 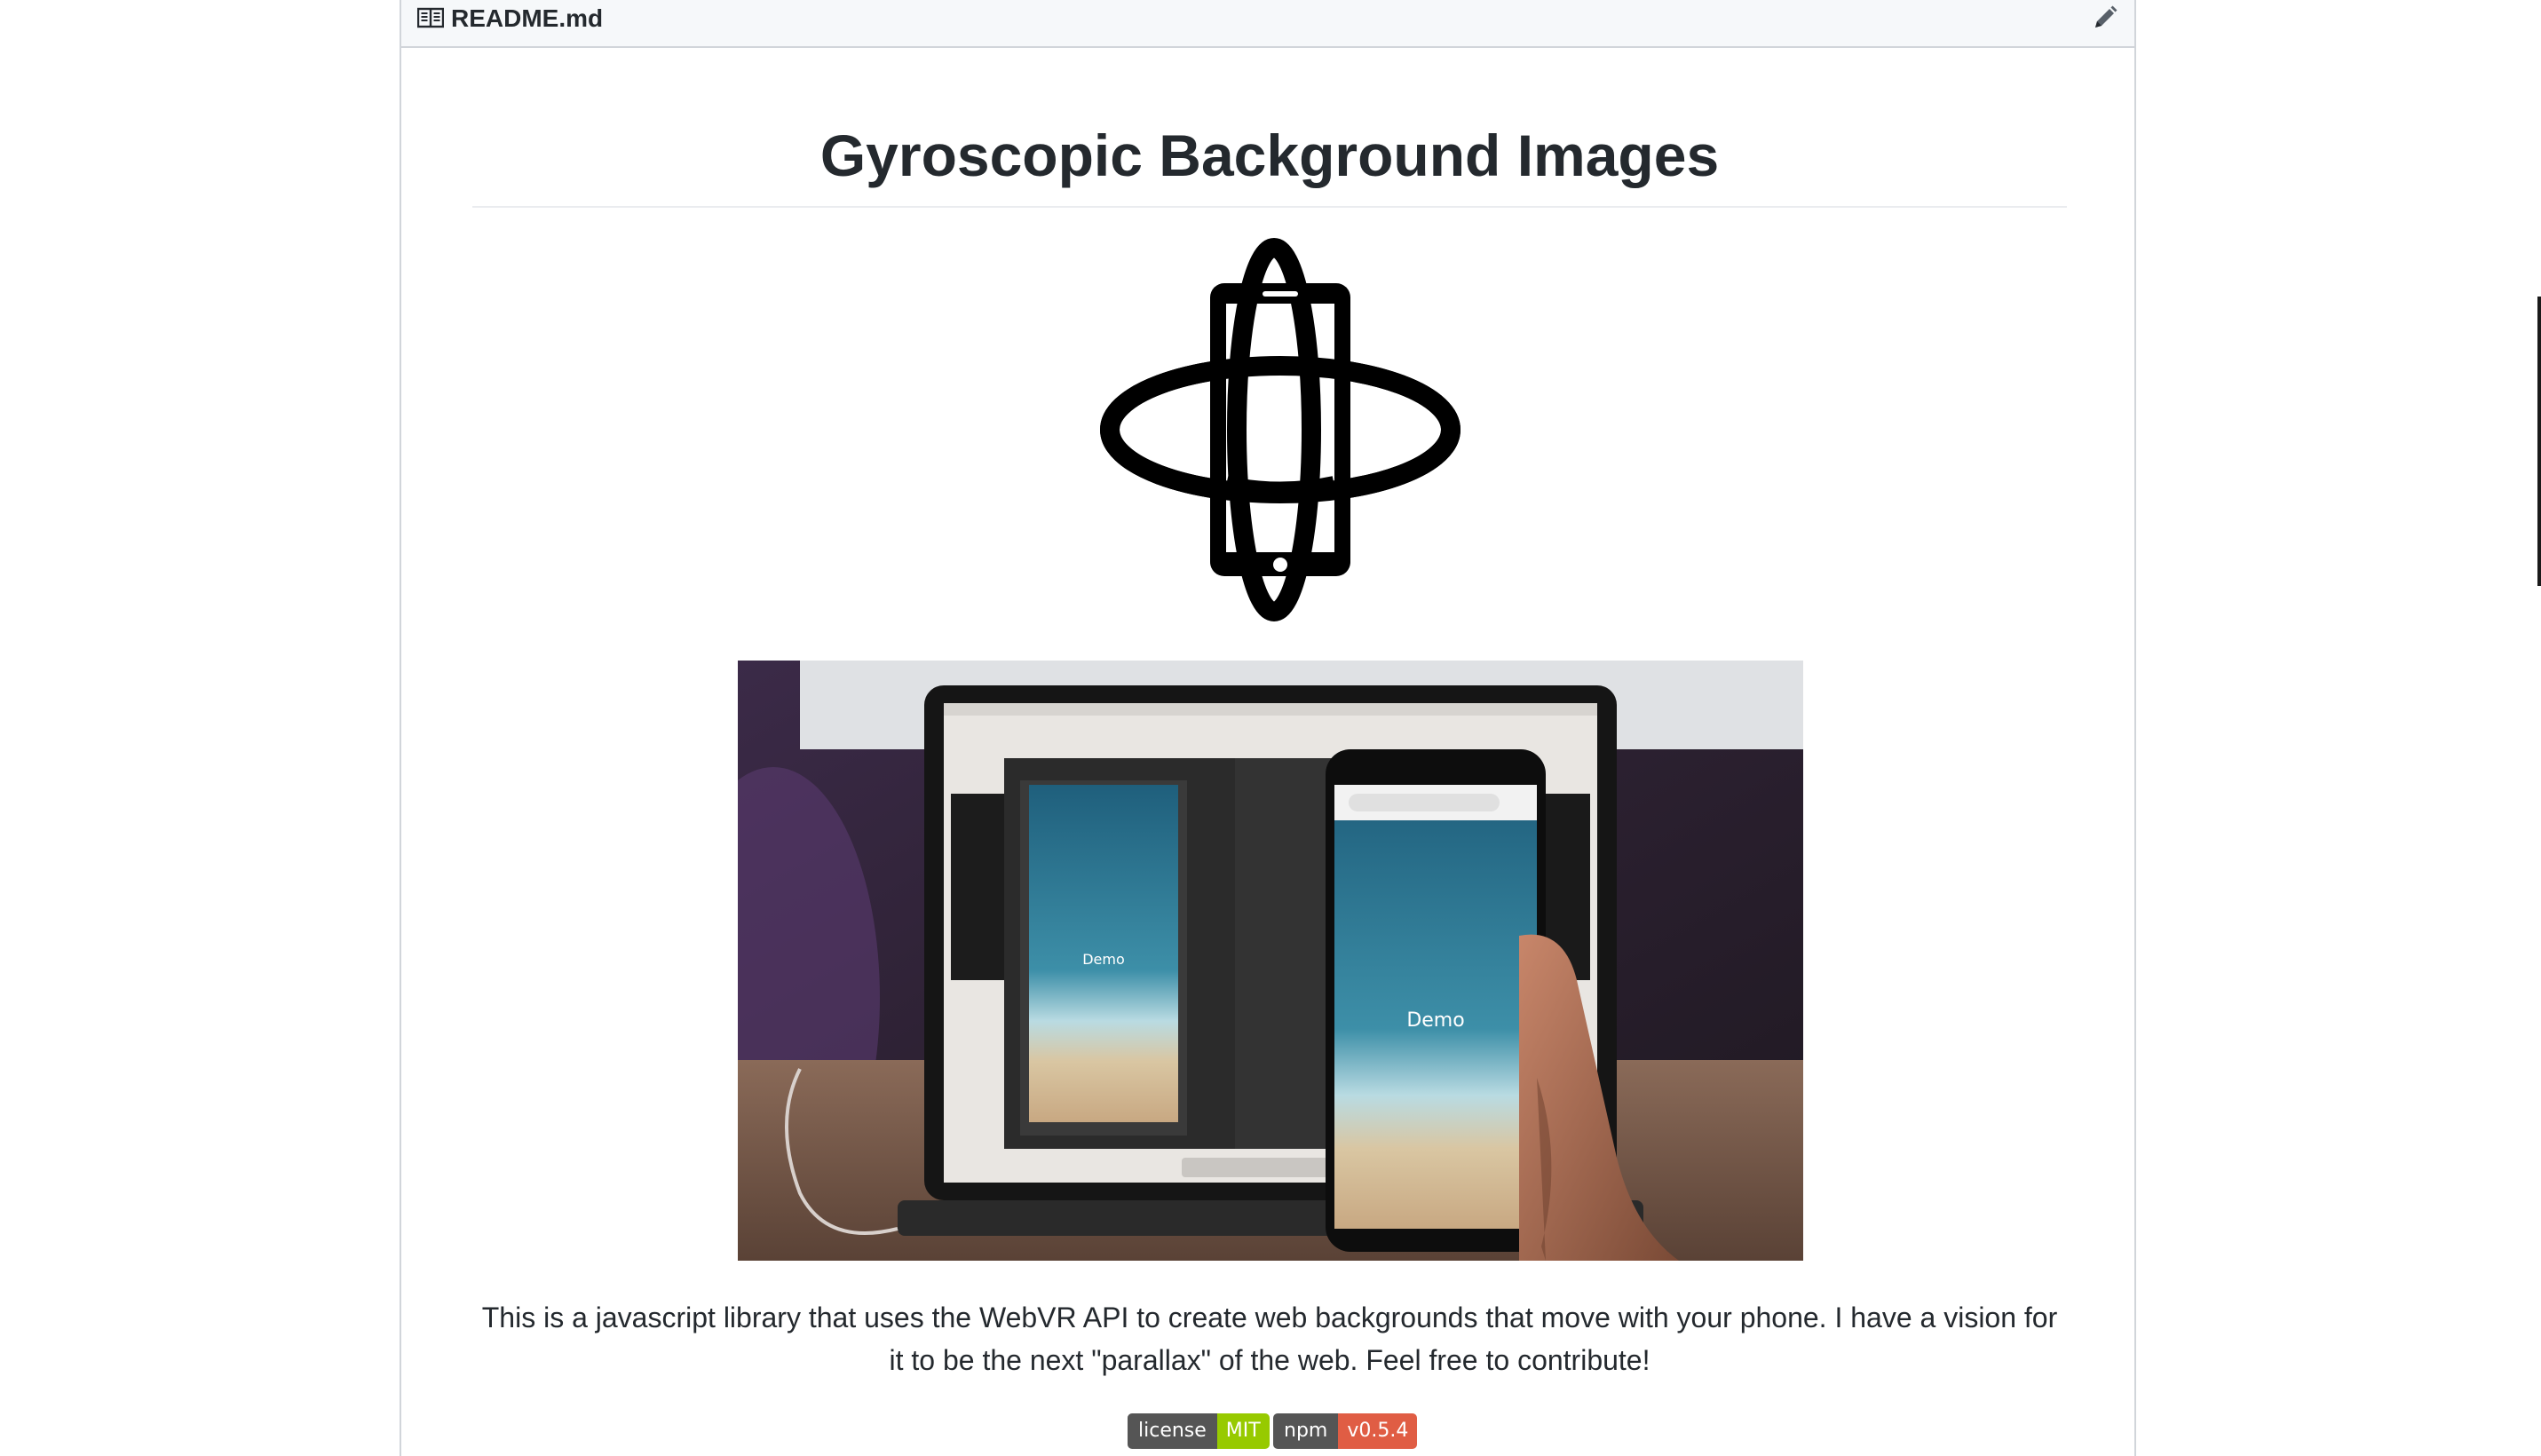 What do you see at coordinates (1267, 24) in the screenshot?
I see `readme-header: README.md` at bounding box center [1267, 24].